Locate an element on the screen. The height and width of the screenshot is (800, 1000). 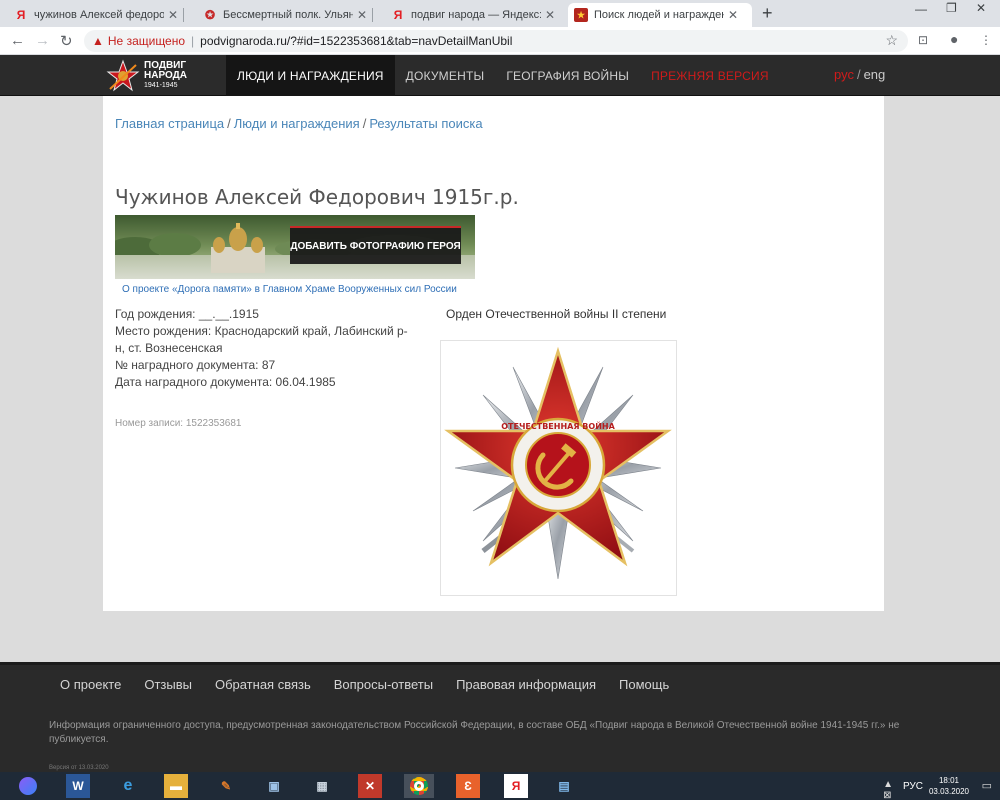
yandex-browser-icon: Я is located at coordinates (516, 786).